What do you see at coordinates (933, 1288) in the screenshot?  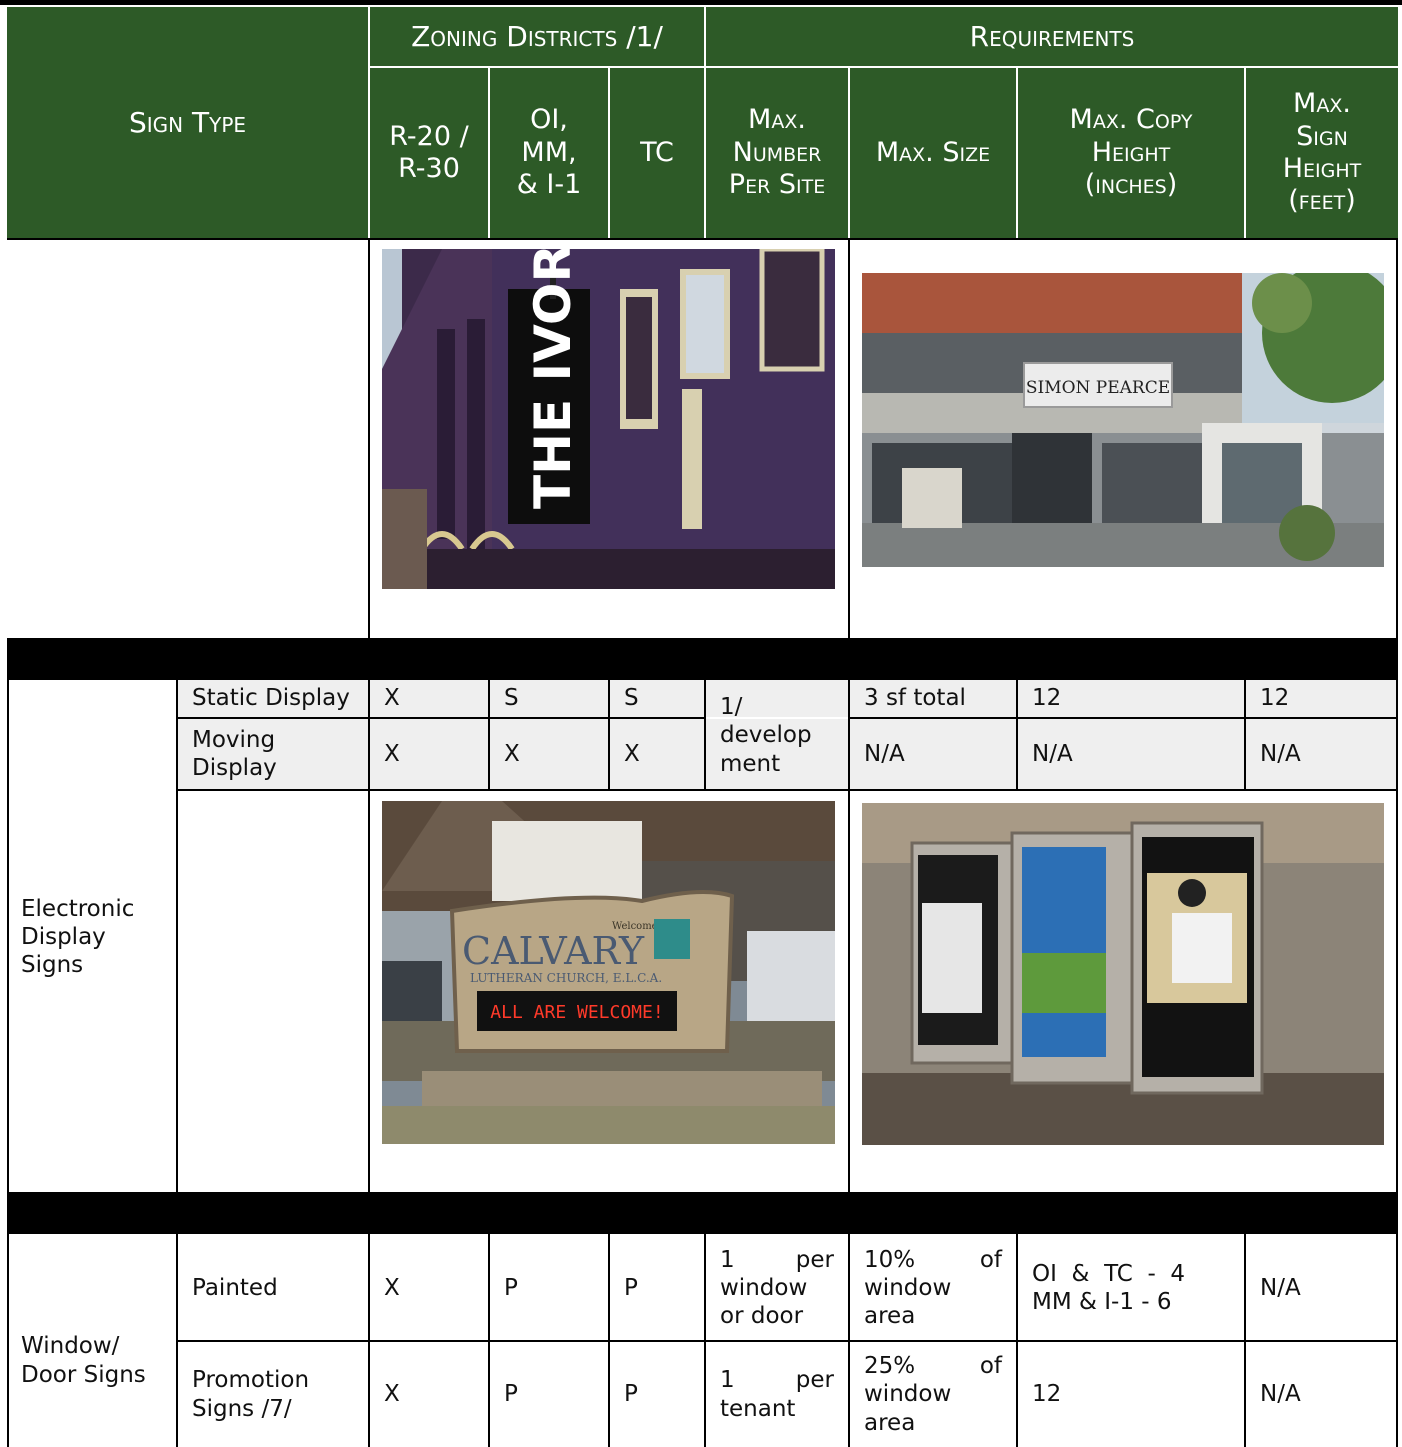 I see `painted-max-size: 10% of window area` at bounding box center [933, 1288].